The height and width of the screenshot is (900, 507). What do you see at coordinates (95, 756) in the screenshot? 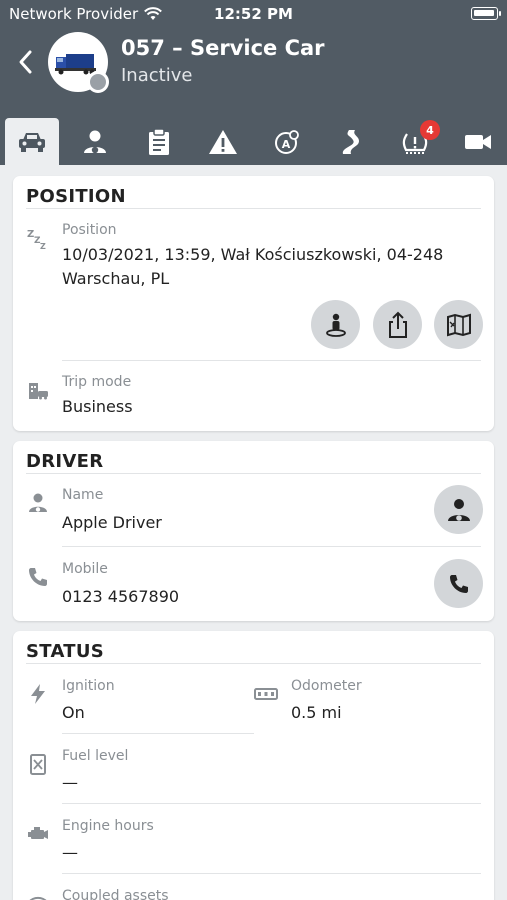
I see `fuel-level-label: Fuel level` at bounding box center [95, 756].